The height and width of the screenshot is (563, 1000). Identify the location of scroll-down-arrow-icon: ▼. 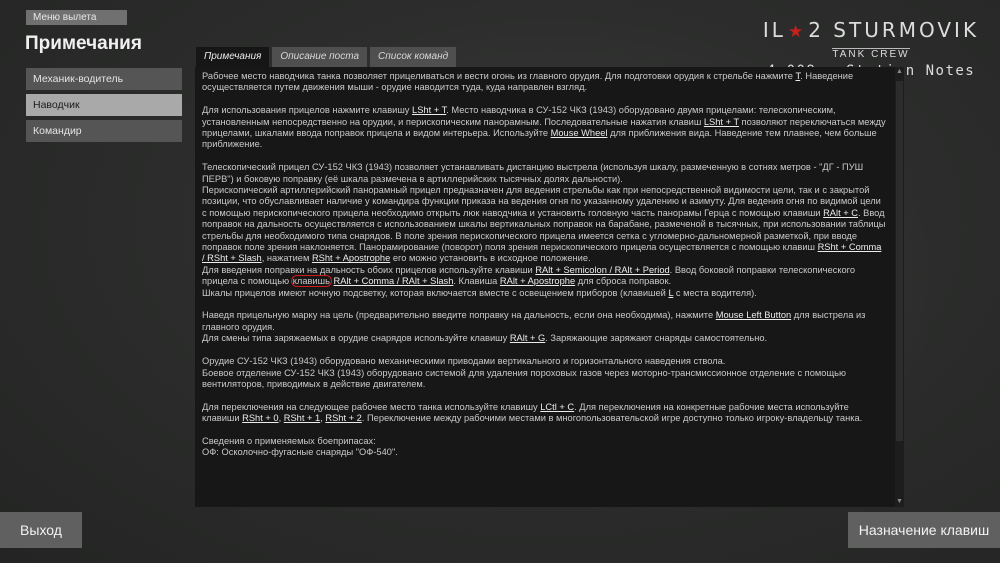
(899, 502).